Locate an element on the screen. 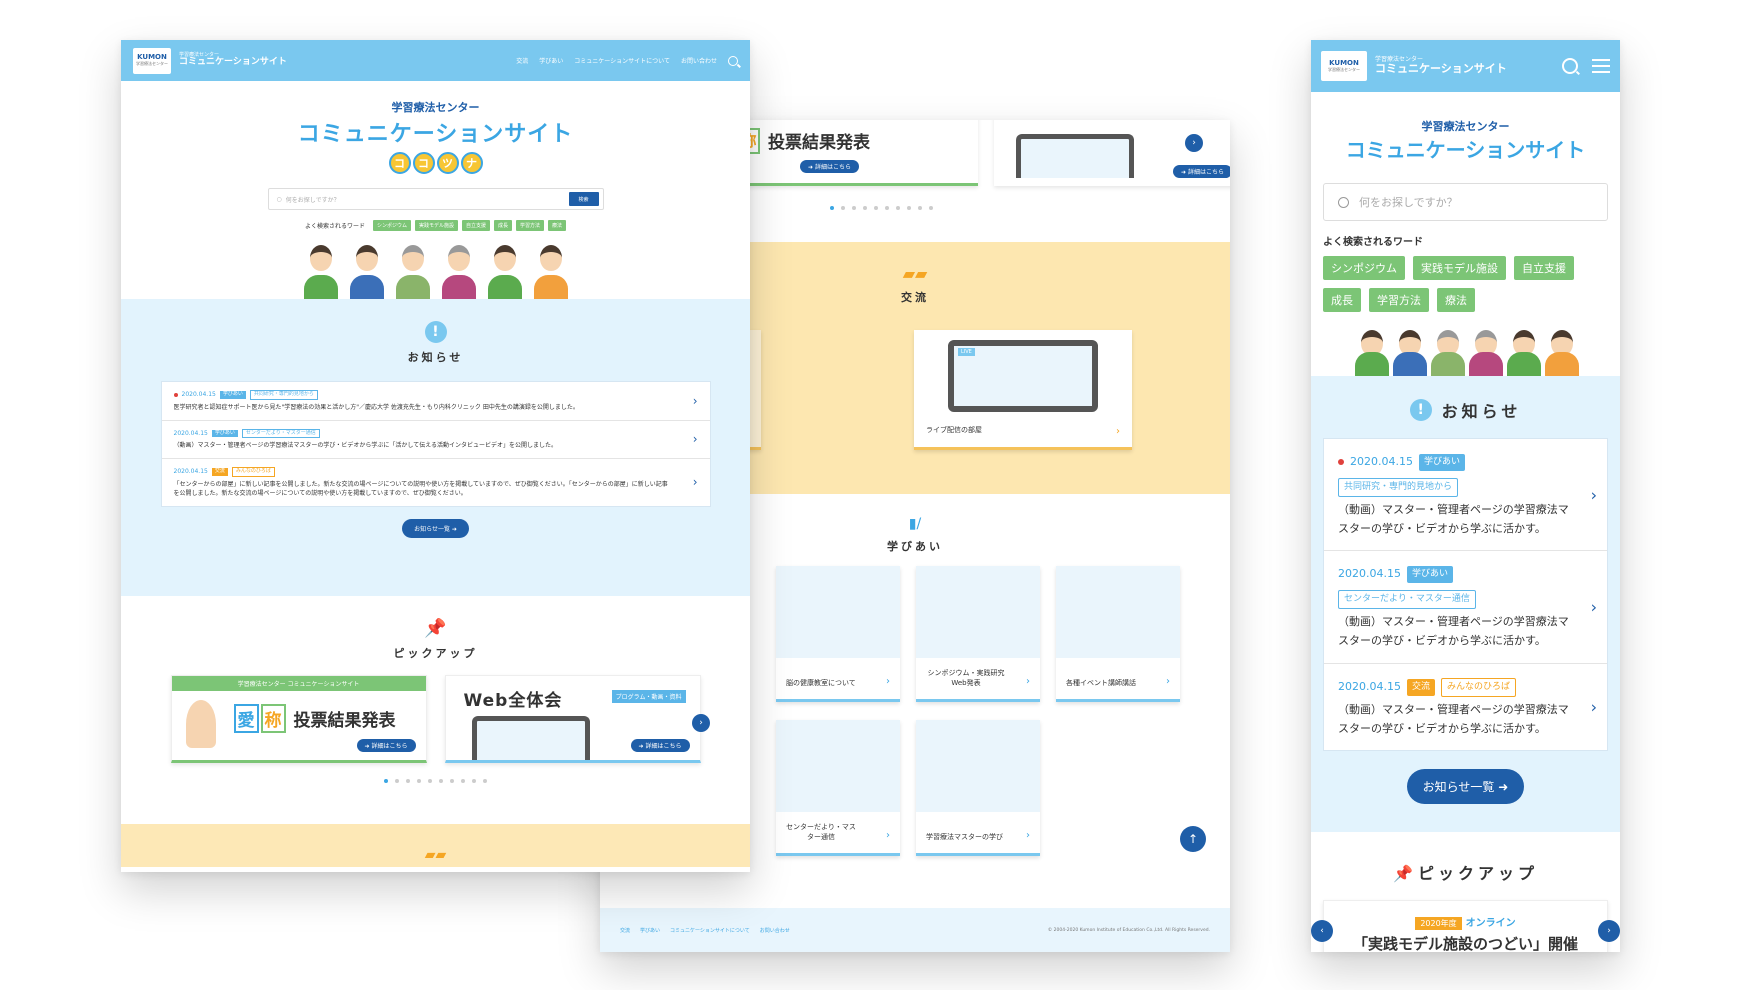 The image size is (1760, 990). manabi-card: 脳の健康教室について › is located at coordinates (838, 634).